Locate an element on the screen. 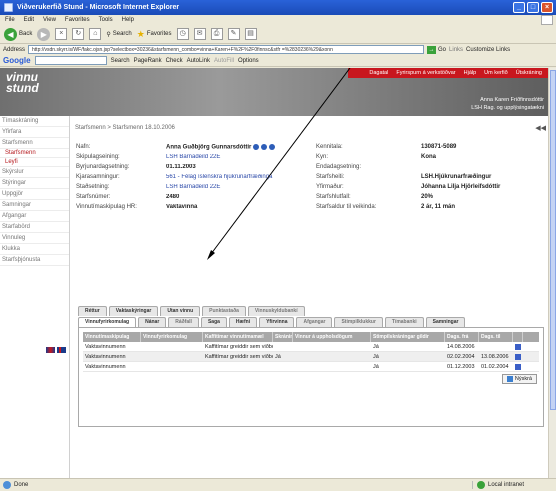 The height and width of the screenshot is (491, 556). pagerank-indicator: PageRank is located at coordinates (148, 61).